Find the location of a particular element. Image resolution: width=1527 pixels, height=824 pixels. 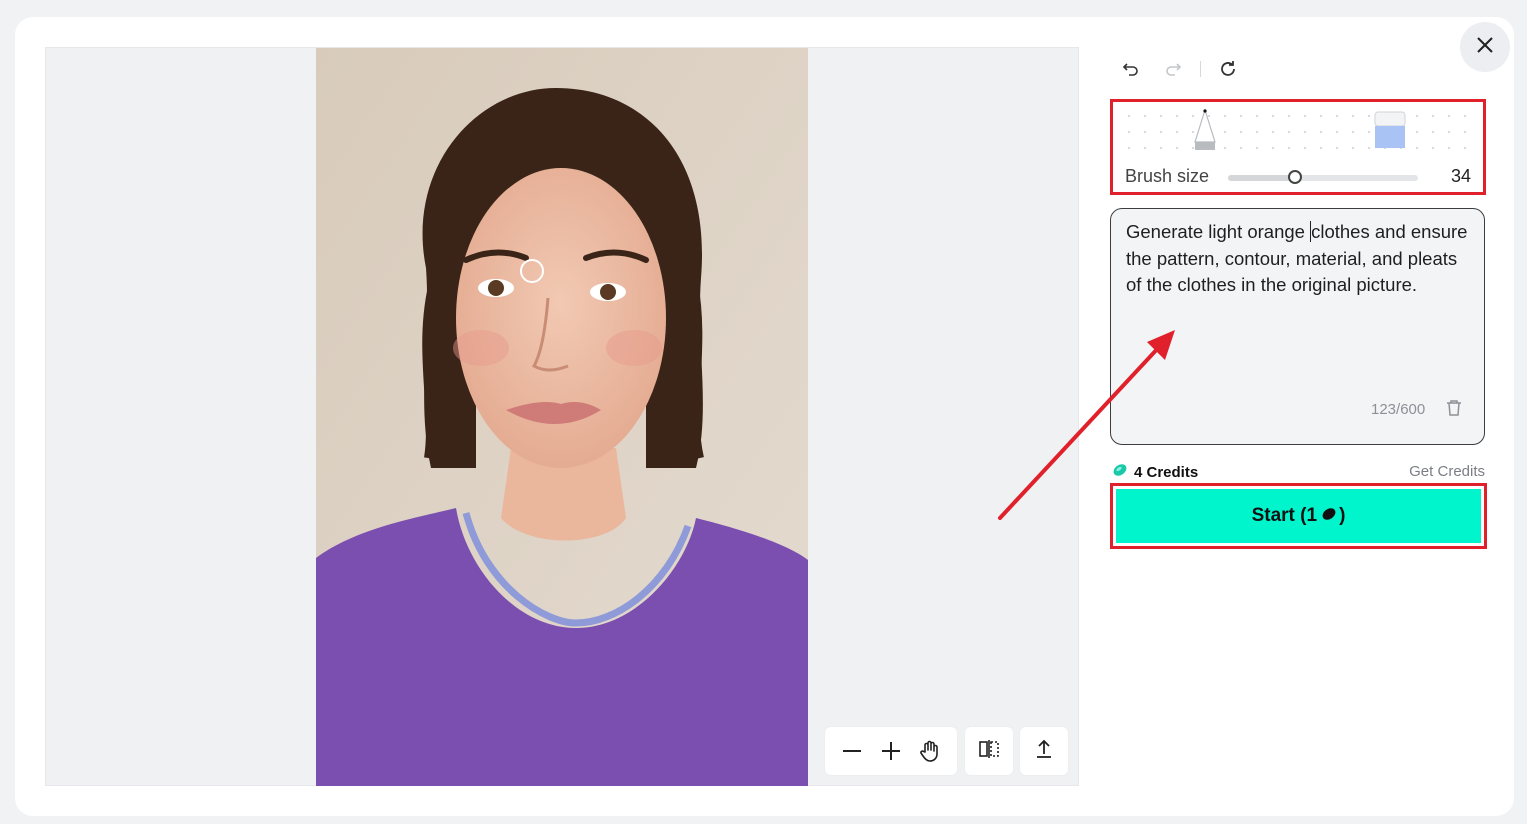

zoom-toolbar is located at coordinates (891, 751).